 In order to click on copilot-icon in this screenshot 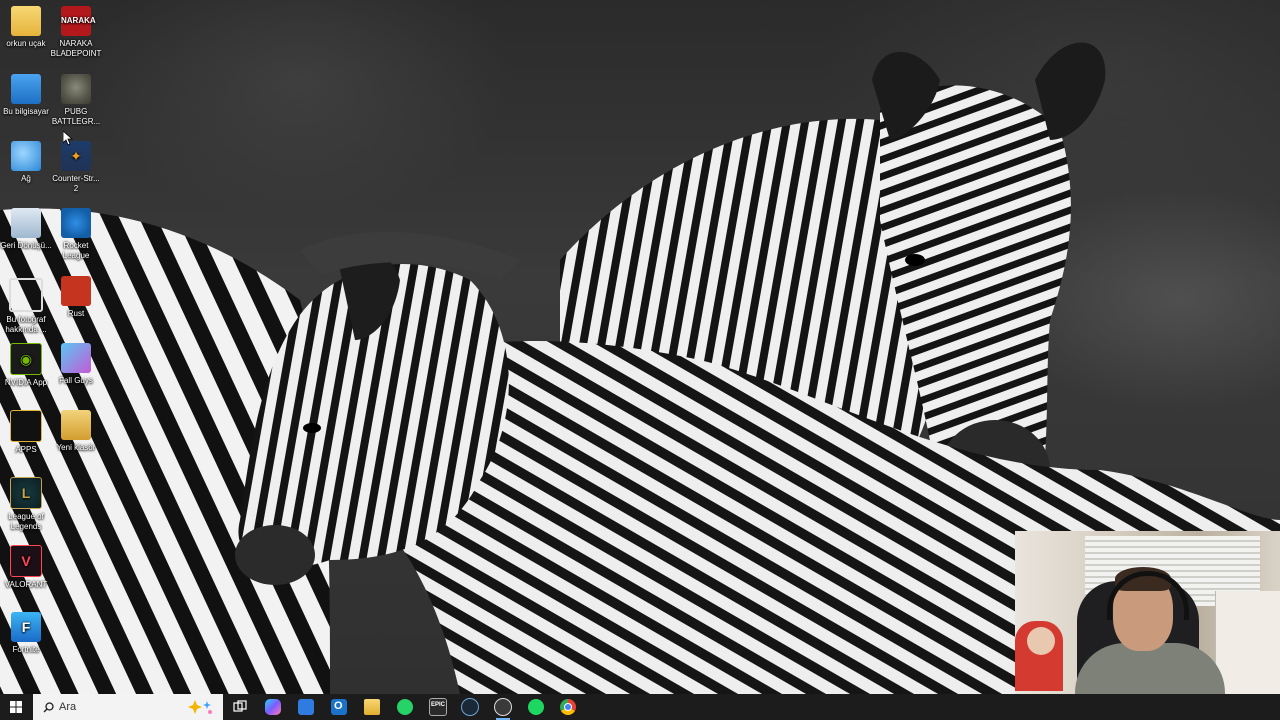, I will do `click(273, 707)`.